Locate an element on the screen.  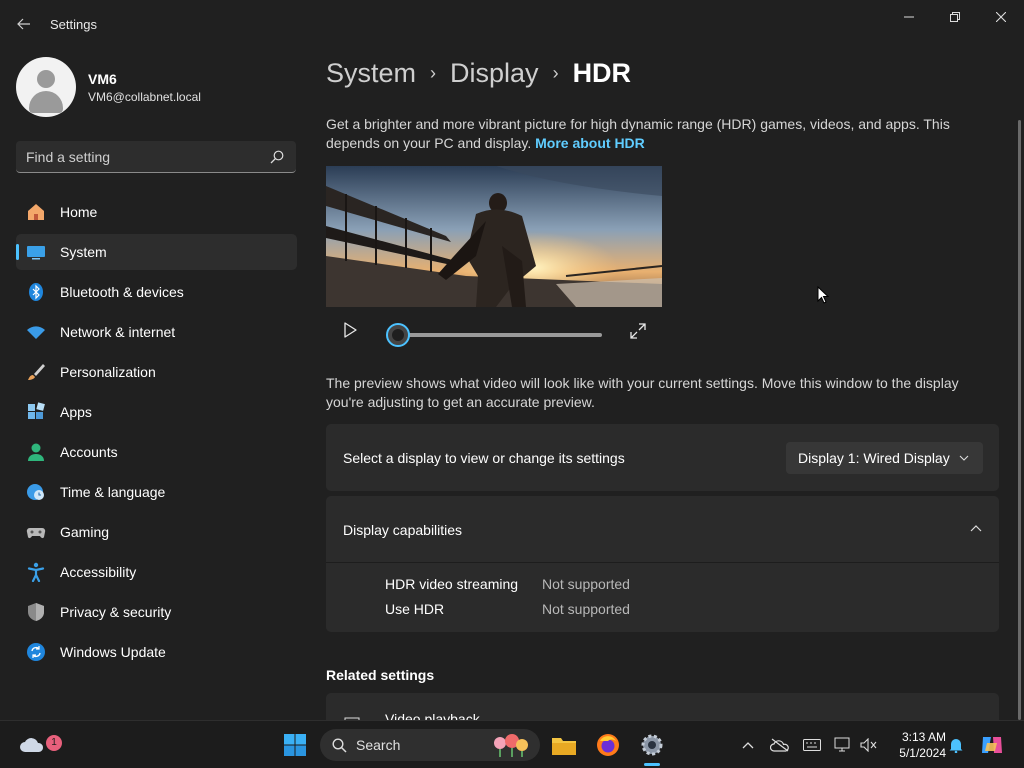
accessibility-icon is located at coordinates (36, 572).